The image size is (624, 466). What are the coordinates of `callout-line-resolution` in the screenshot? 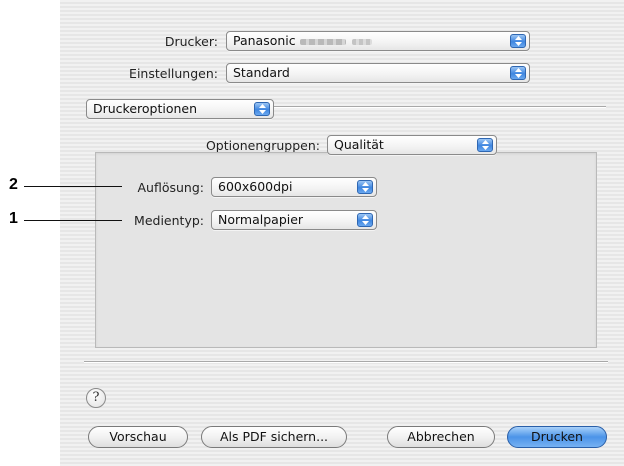 It's located at (73, 186).